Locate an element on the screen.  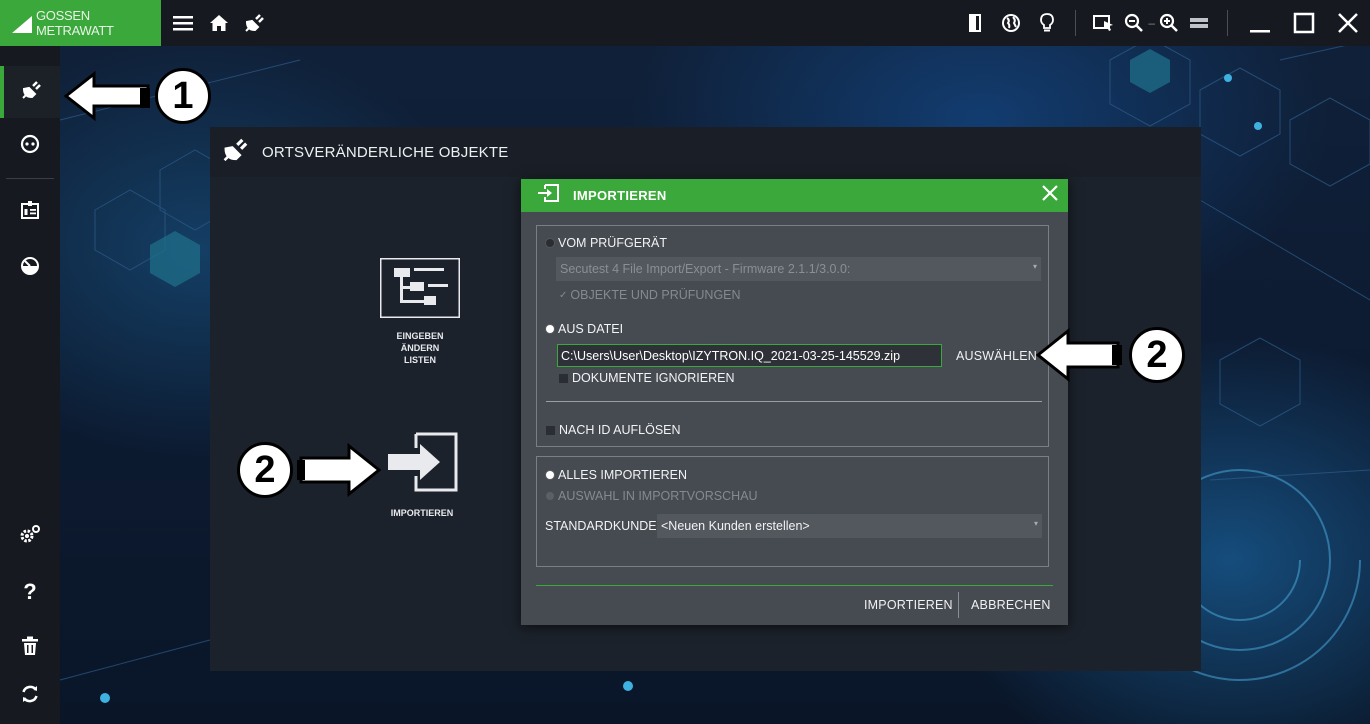
menu-icon is located at coordinates (183, 23).